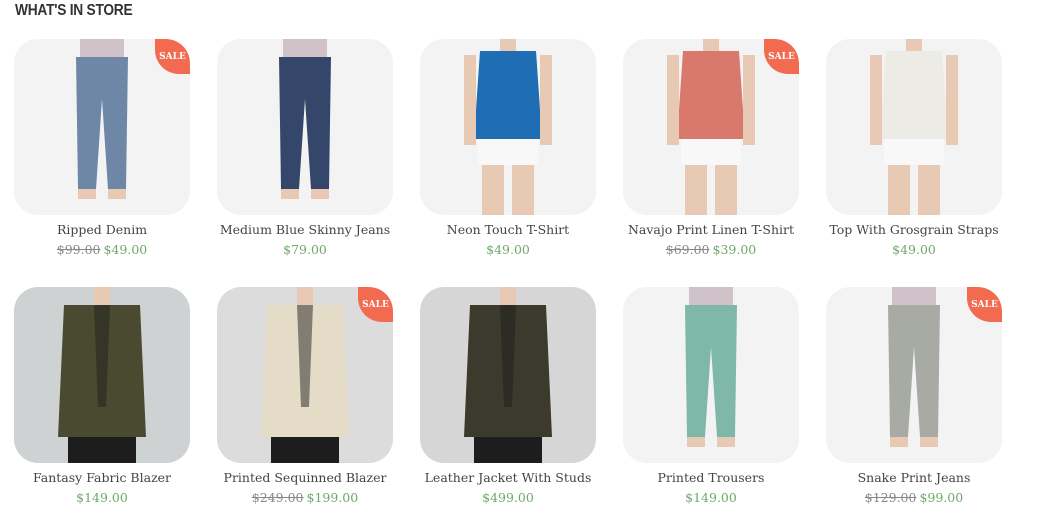 The image size is (1044, 529). What do you see at coordinates (914, 229) in the screenshot?
I see `product-name: Top With Grosgrain Straps` at bounding box center [914, 229].